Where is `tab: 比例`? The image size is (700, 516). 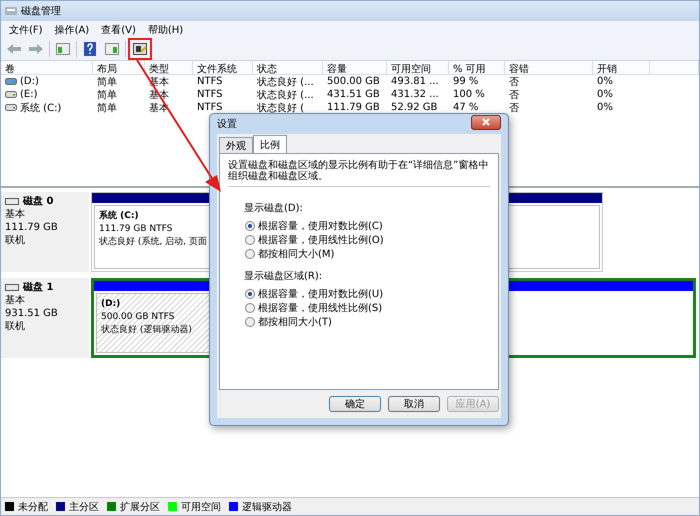
tab: 比例 is located at coordinates (270, 144).